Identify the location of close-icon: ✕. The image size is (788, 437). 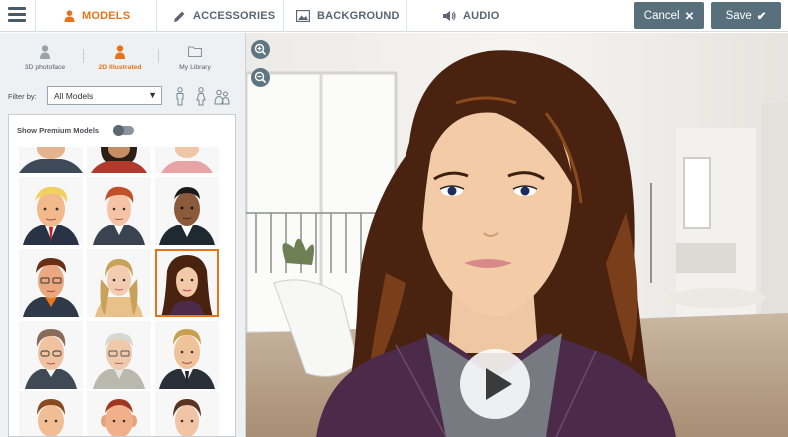
(689, 16).